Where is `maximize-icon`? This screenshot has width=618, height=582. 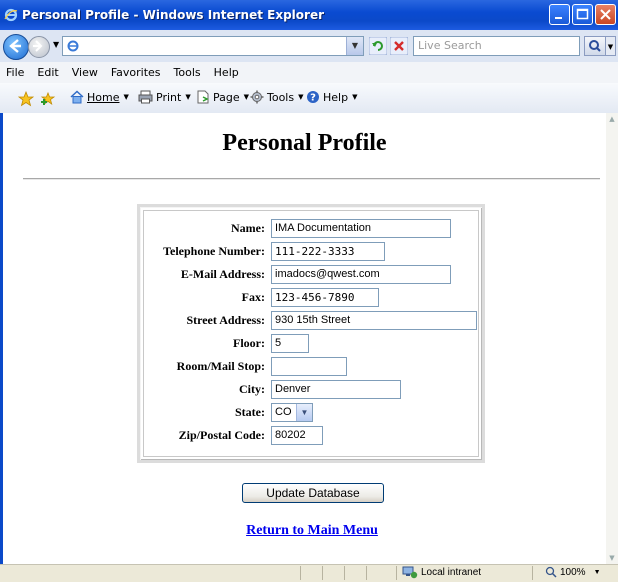 maximize-icon is located at coordinates (582, 14).